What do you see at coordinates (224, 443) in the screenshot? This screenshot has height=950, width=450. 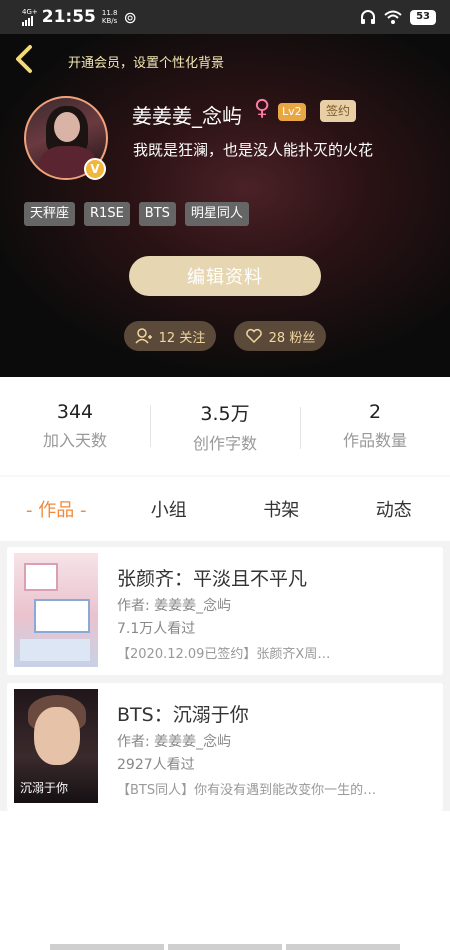 I see `stat-label: 创作字数` at bounding box center [224, 443].